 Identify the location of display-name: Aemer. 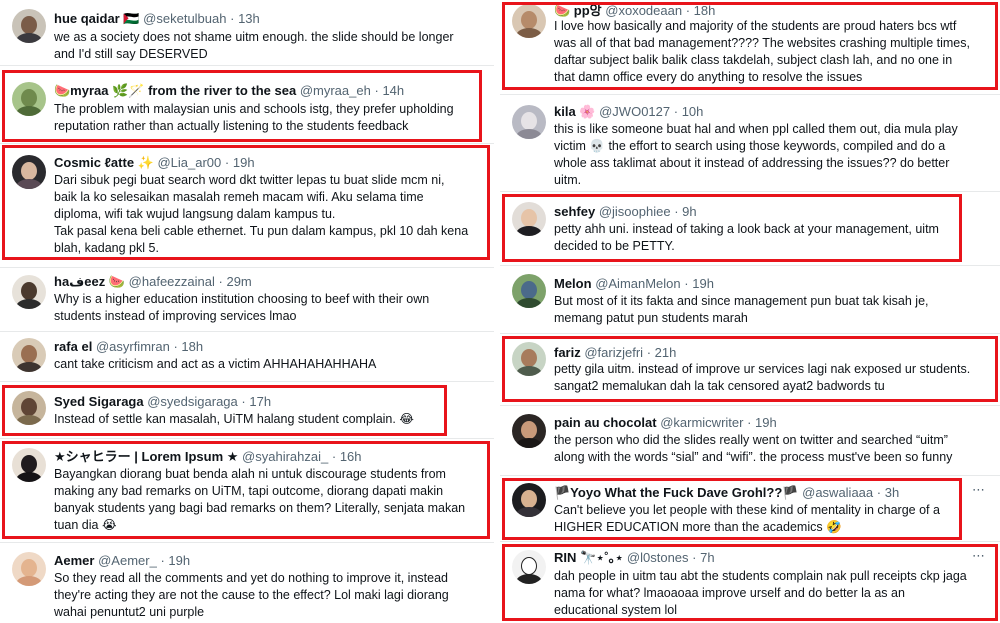
(74, 560).